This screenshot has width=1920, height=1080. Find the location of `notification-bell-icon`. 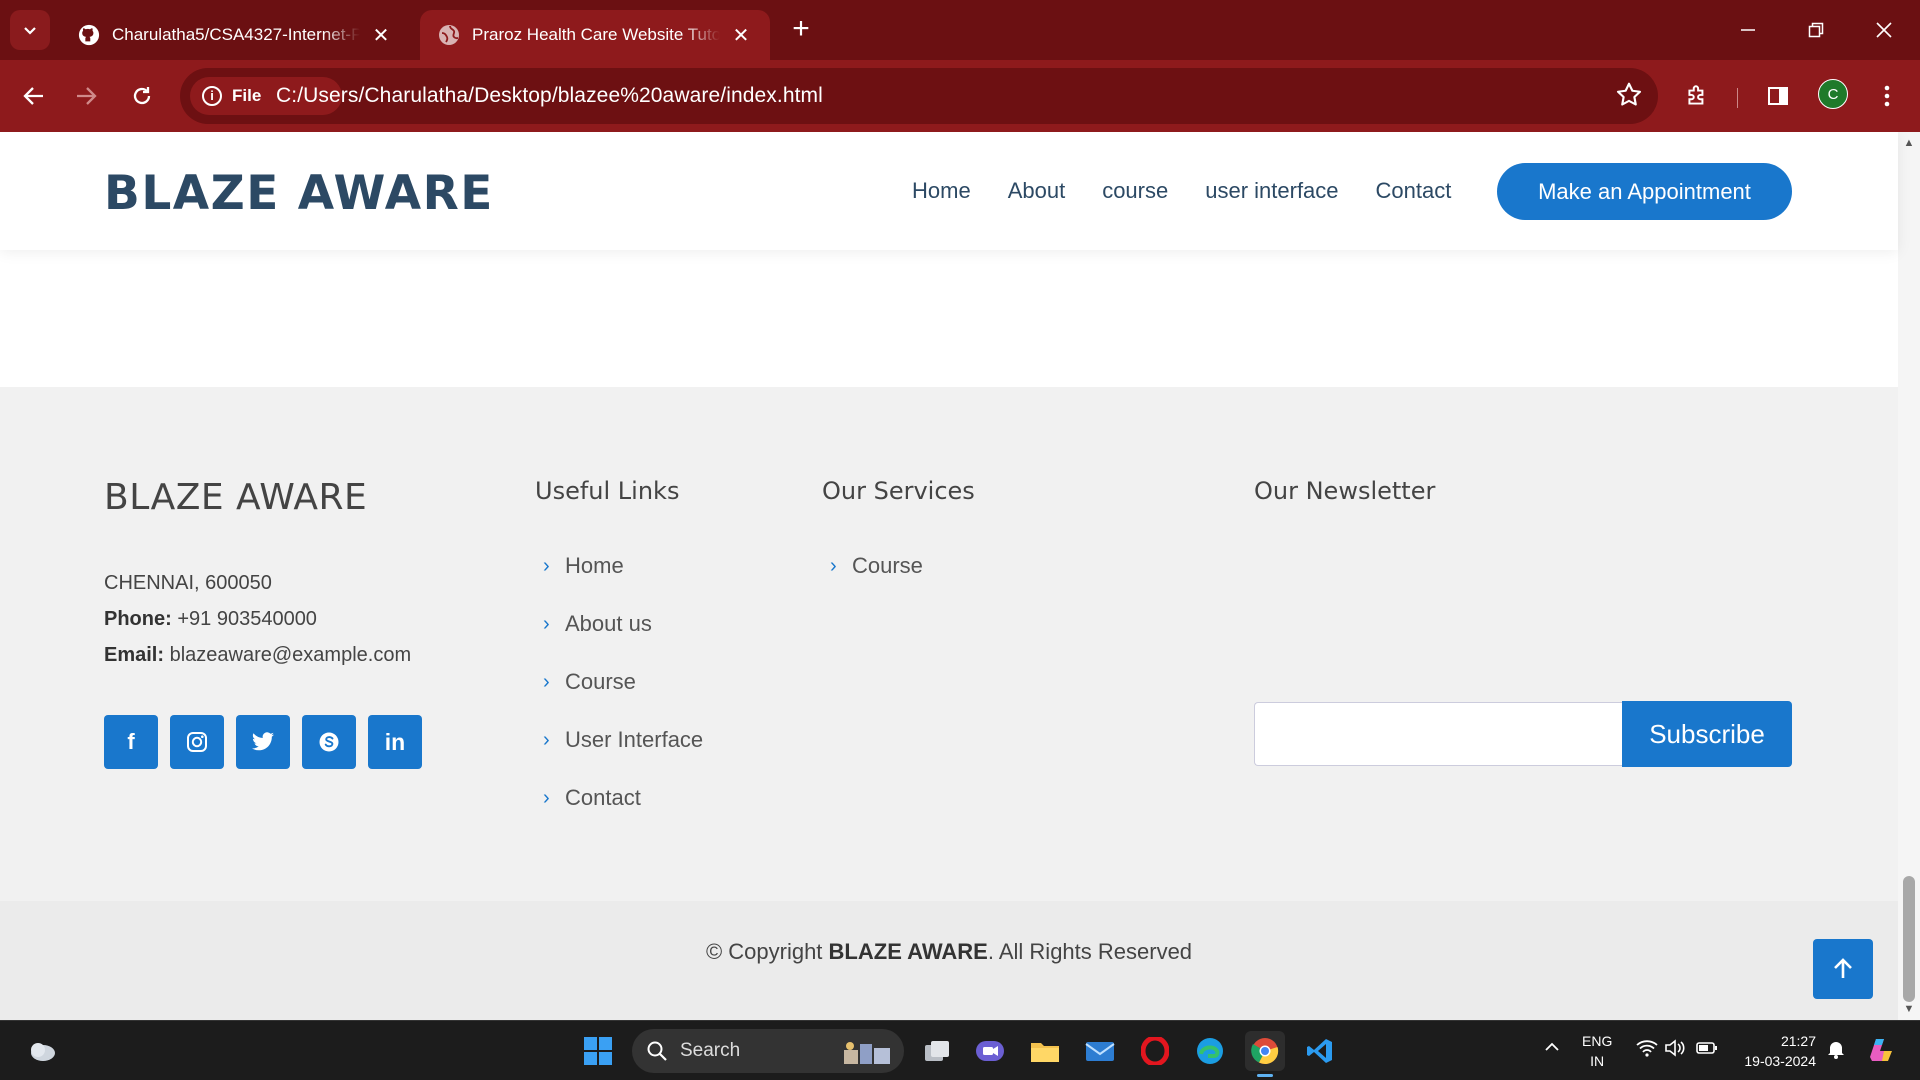

notification-bell-icon is located at coordinates (1836, 1051).